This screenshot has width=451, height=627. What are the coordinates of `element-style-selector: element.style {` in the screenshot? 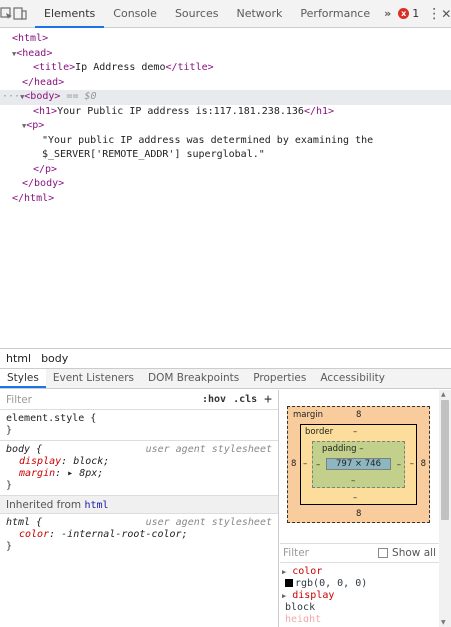 It's located at (51, 418).